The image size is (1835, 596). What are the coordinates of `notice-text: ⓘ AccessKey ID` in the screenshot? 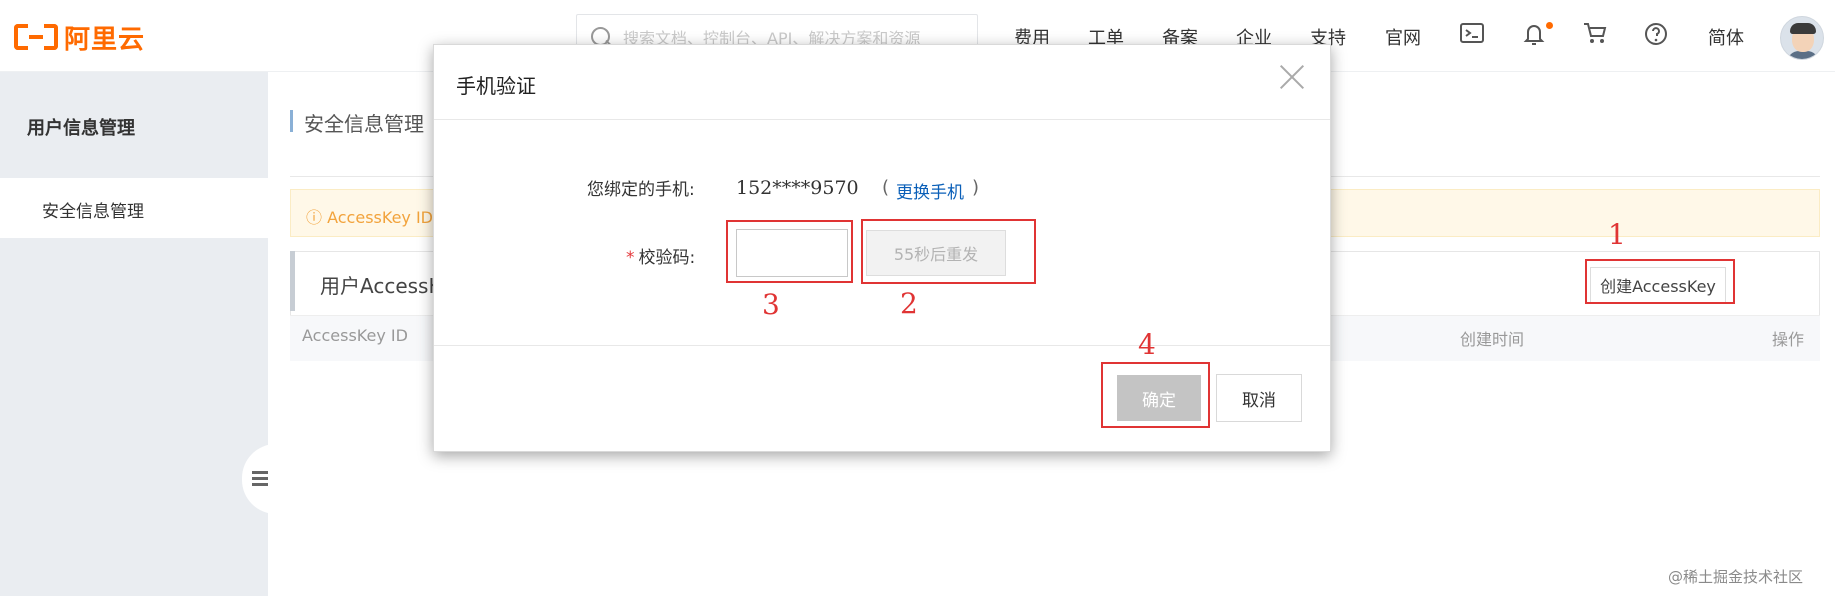 It's located at (369, 217).